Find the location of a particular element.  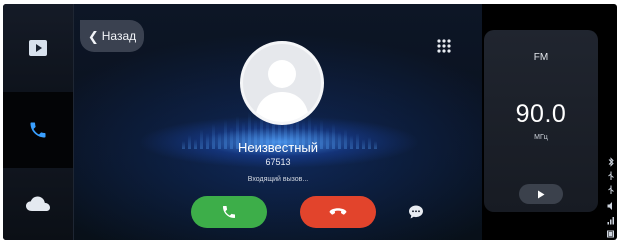

nav-item-phone is located at coordinates (38, 130).